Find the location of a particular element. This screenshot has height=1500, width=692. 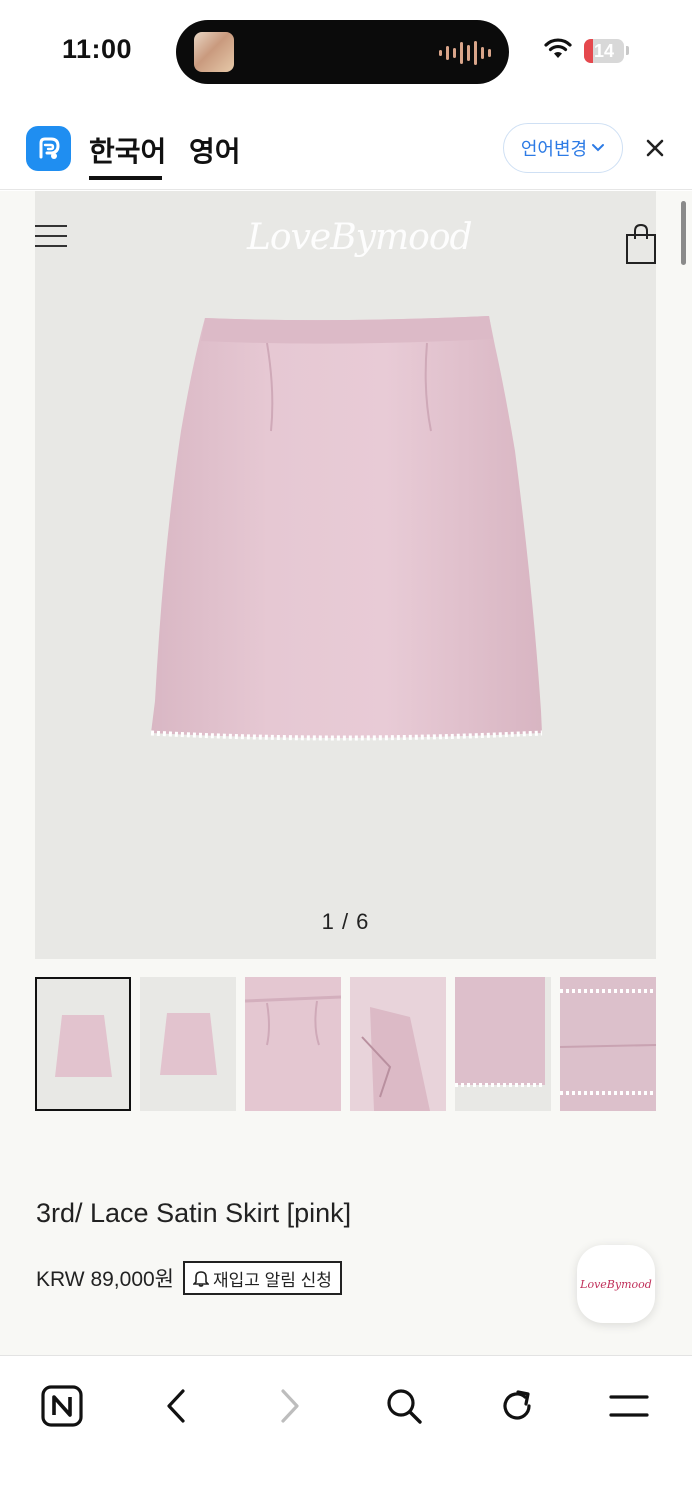

refresh-button is located at coordinates (517, 1406).